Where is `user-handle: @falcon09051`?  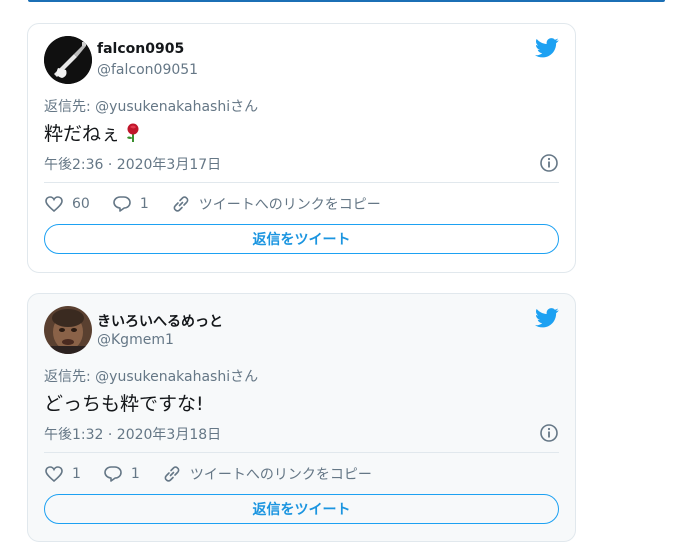 user-handle: @falcon09051 is located at coordinates (147, 70).